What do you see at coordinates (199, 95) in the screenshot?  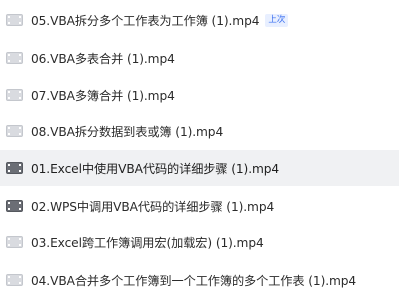 I see `file-row: 07.VBA多簿合并 (1).mp4` at bounding box center [199, 95].